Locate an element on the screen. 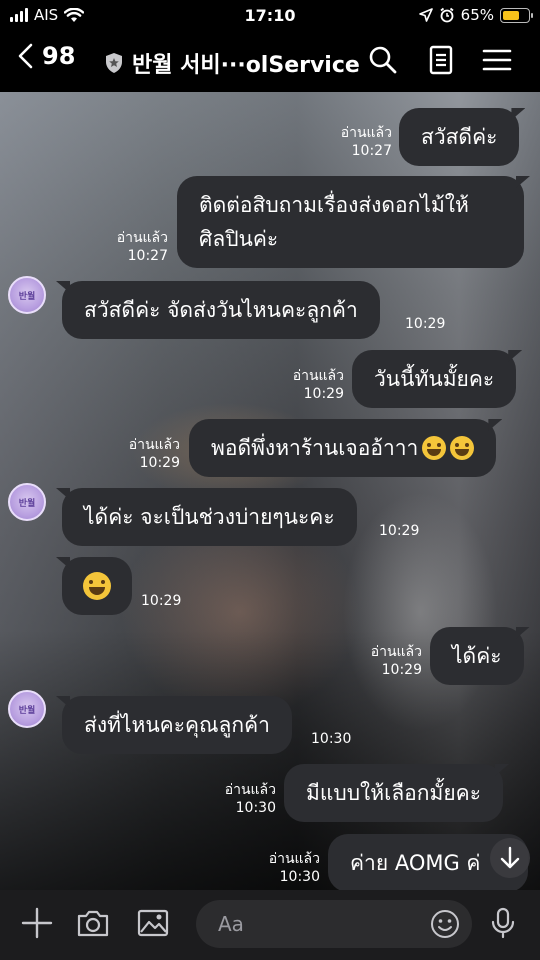 Image resolution: width=540 pixels, height=960 pixels. add-button is located at coordinates (37, 923).